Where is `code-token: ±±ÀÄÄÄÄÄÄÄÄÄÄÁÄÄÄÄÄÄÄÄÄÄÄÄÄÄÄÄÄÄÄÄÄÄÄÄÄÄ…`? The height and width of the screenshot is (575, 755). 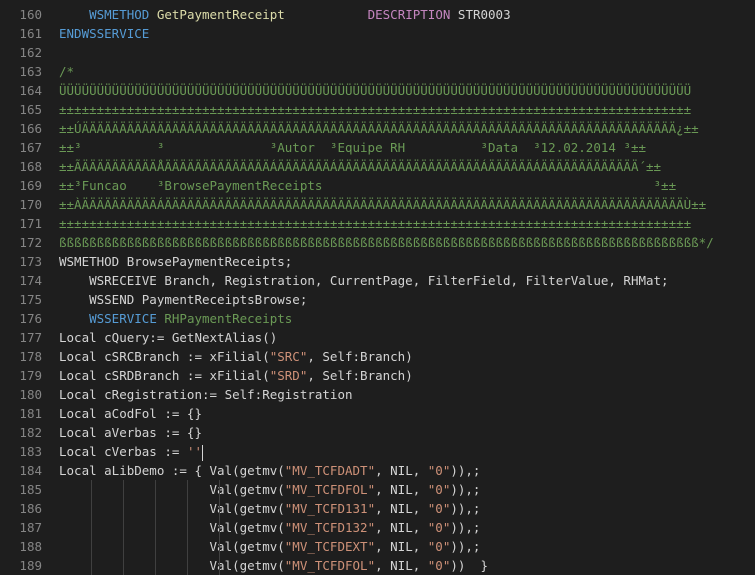
code-token: ±±ÀÄÄÄÄÄÄÄÄÄÄÁÄÄÄÄÄÄÄÄÄÄÄÄÄÄÄÄÄÄÄÄÄÄÄÄÄÄ… is located at coordinates (383, 204).